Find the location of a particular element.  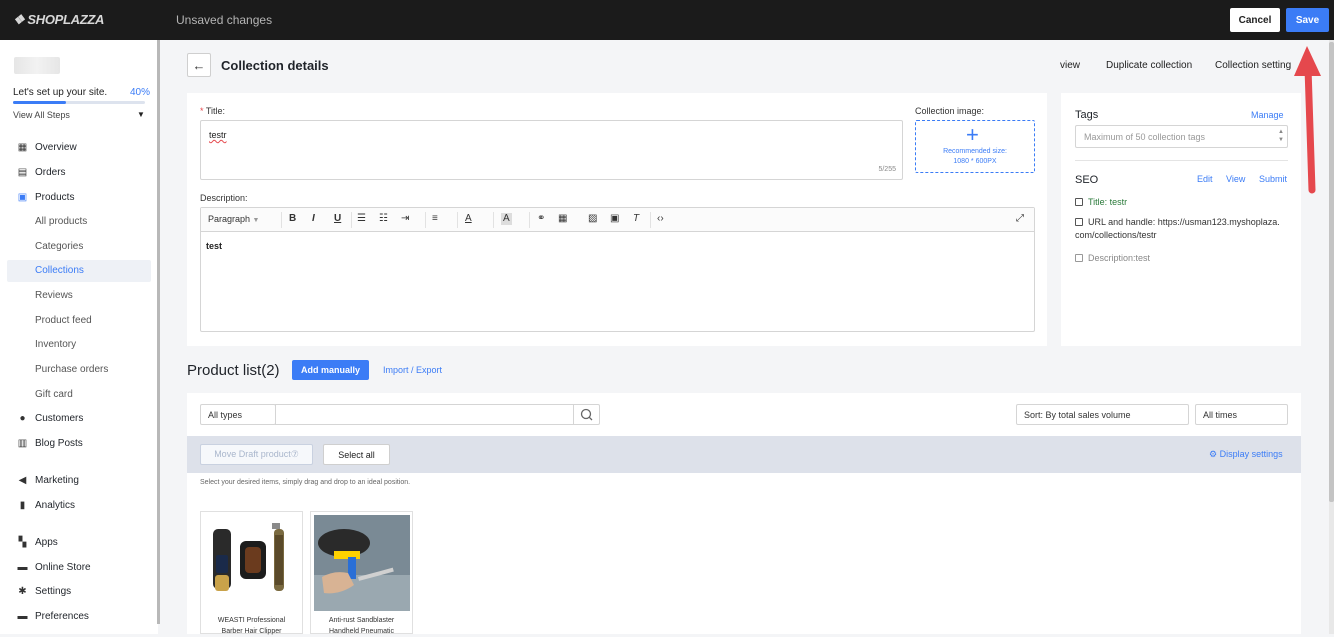

align-icon: ≡ is located at coordinates (435, 219).